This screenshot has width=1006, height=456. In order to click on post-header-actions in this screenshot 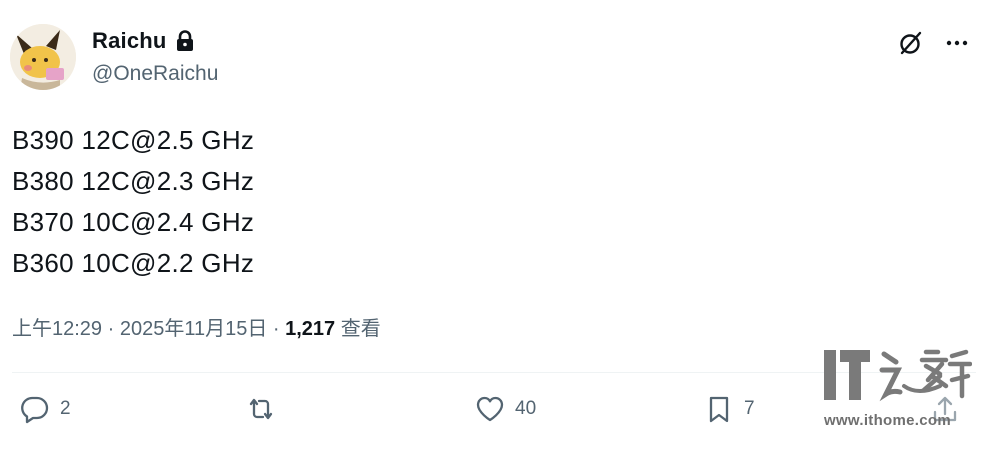, I will do `click(934, 43)`.